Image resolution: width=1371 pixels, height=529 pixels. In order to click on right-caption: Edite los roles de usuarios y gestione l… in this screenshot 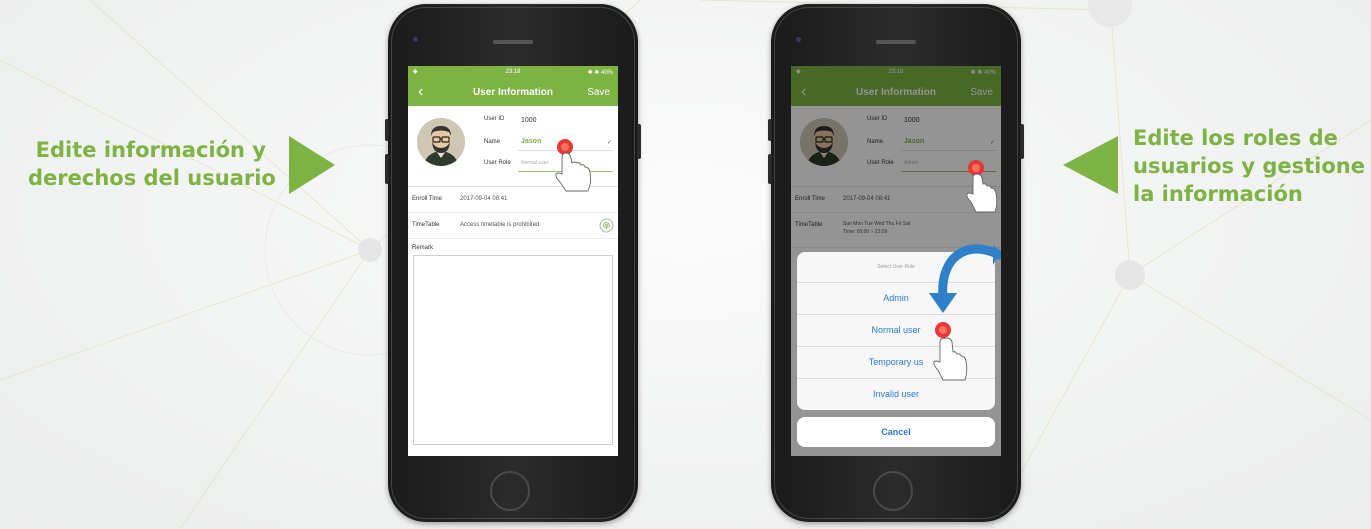, I will do `click(1249, 166)`.